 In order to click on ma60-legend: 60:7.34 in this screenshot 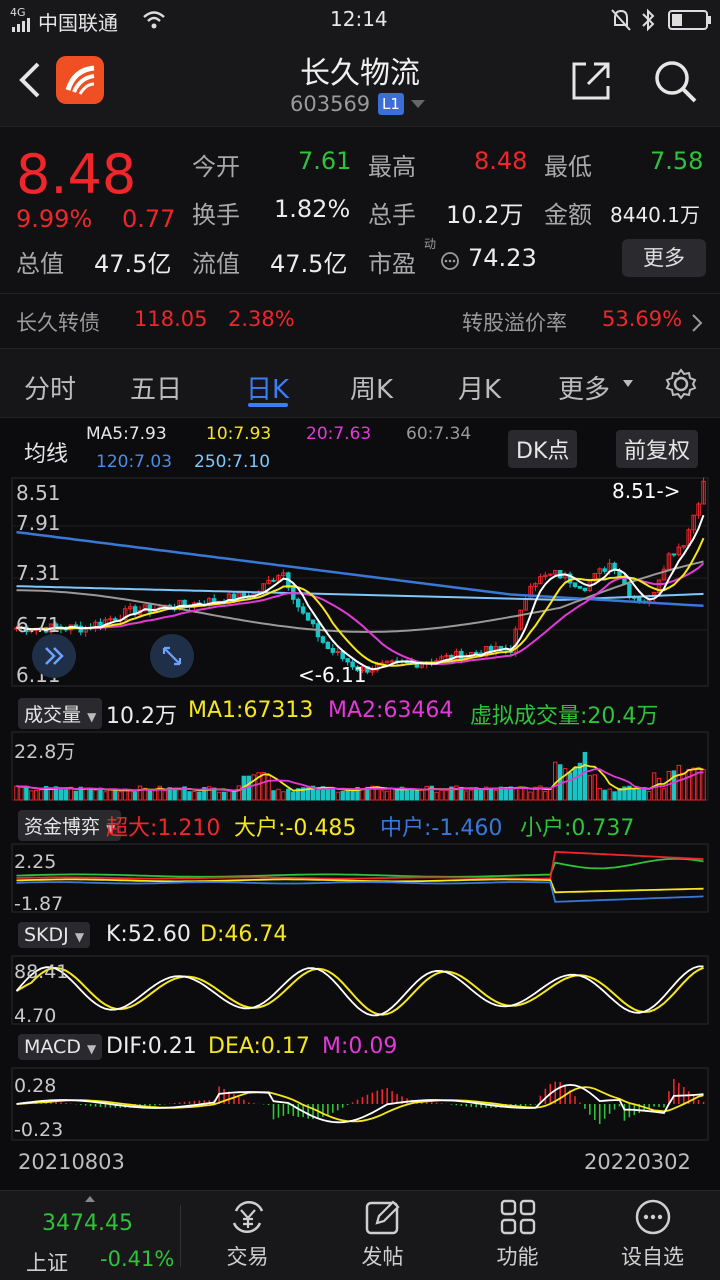, I will do `click(439, 434)`.